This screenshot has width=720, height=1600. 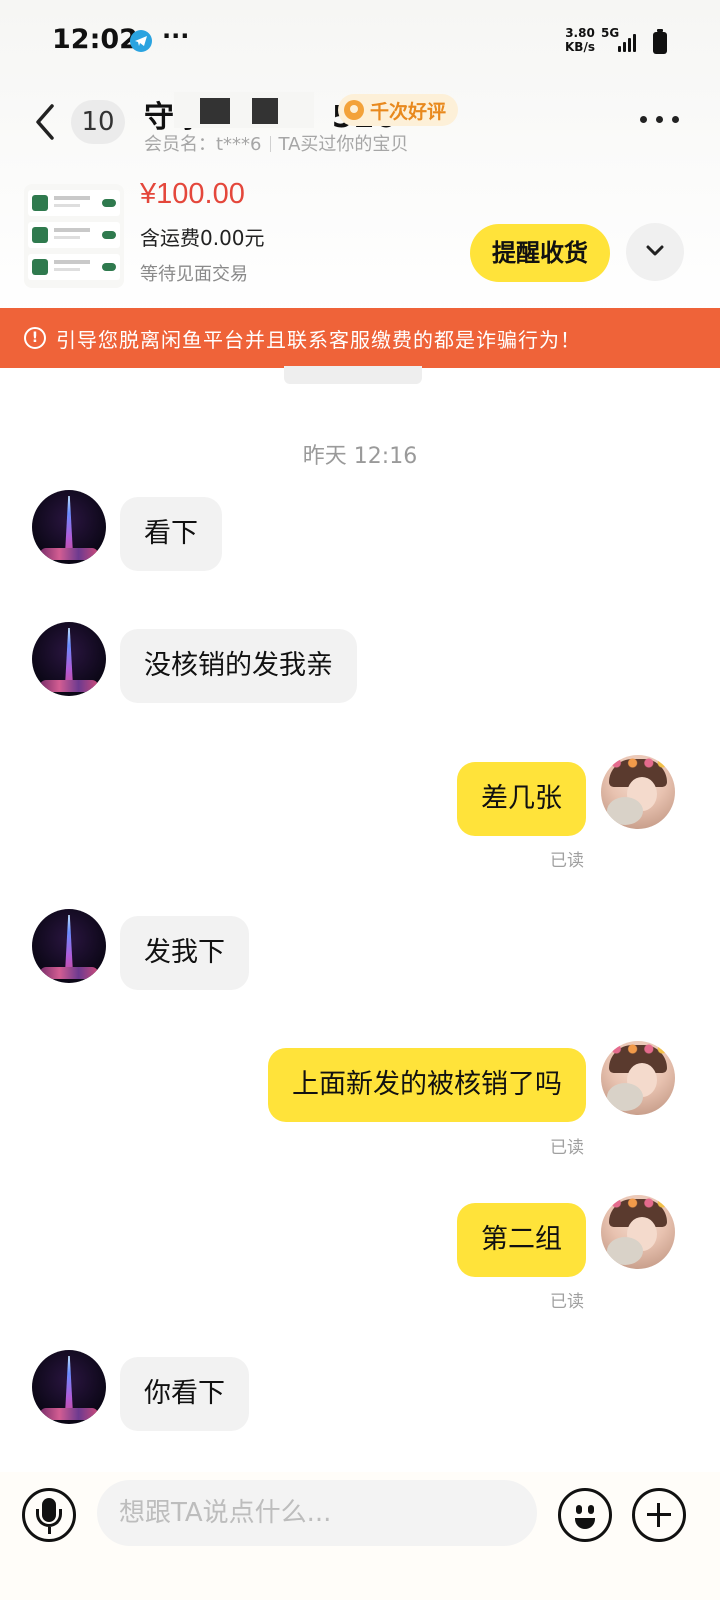 What do you see at coordinates (49, 1515) in the screenshot?
I see `microphone-icon` at bounding box center [49, 1515].